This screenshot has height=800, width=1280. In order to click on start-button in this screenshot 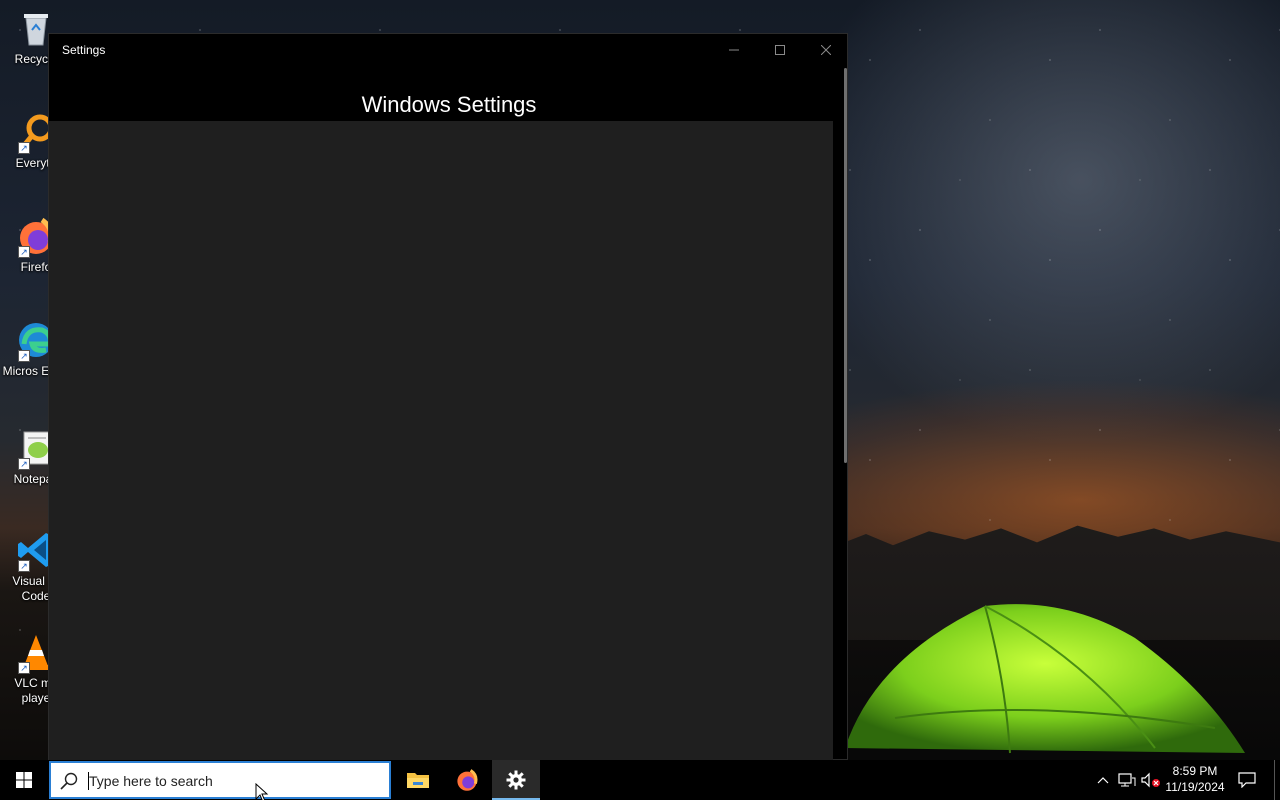, I will do `click(24, 780)`.